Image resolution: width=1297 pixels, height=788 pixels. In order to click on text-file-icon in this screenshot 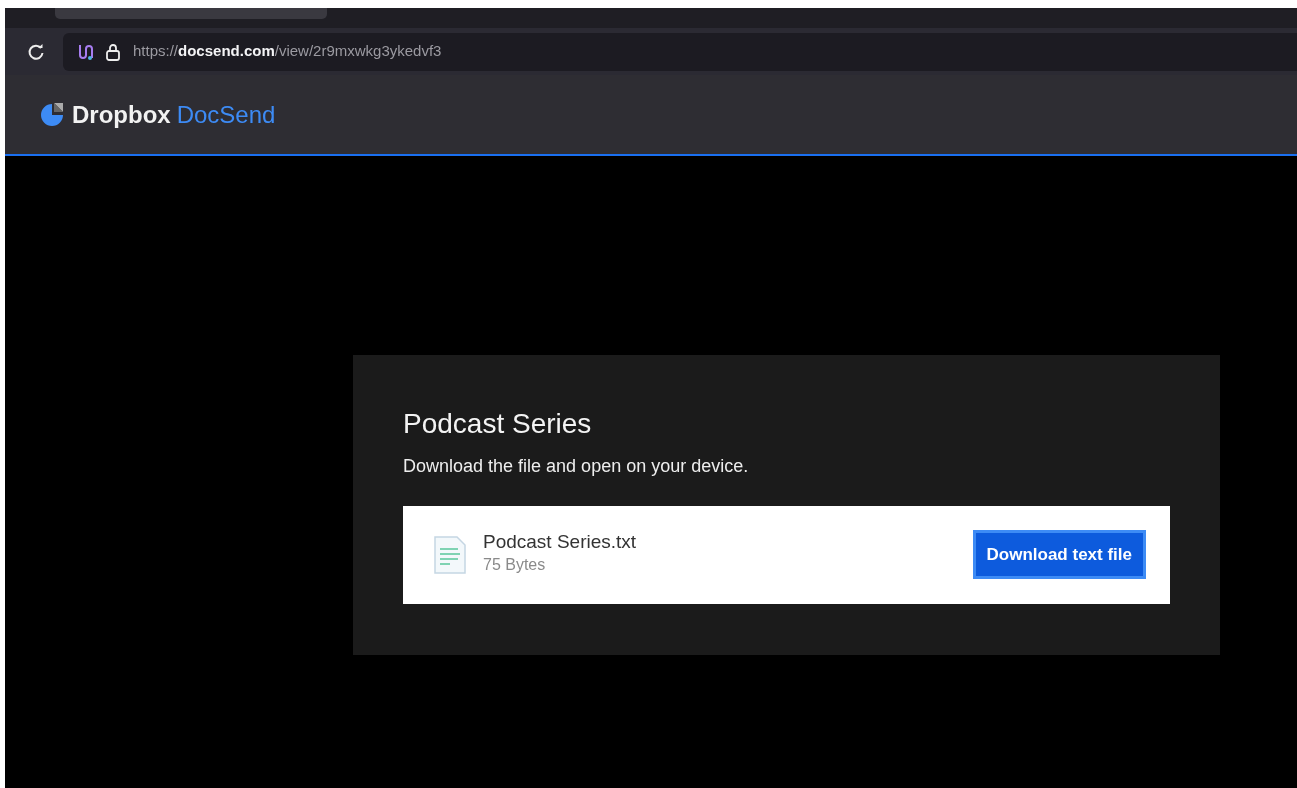, I will do `click(450, 554)`.